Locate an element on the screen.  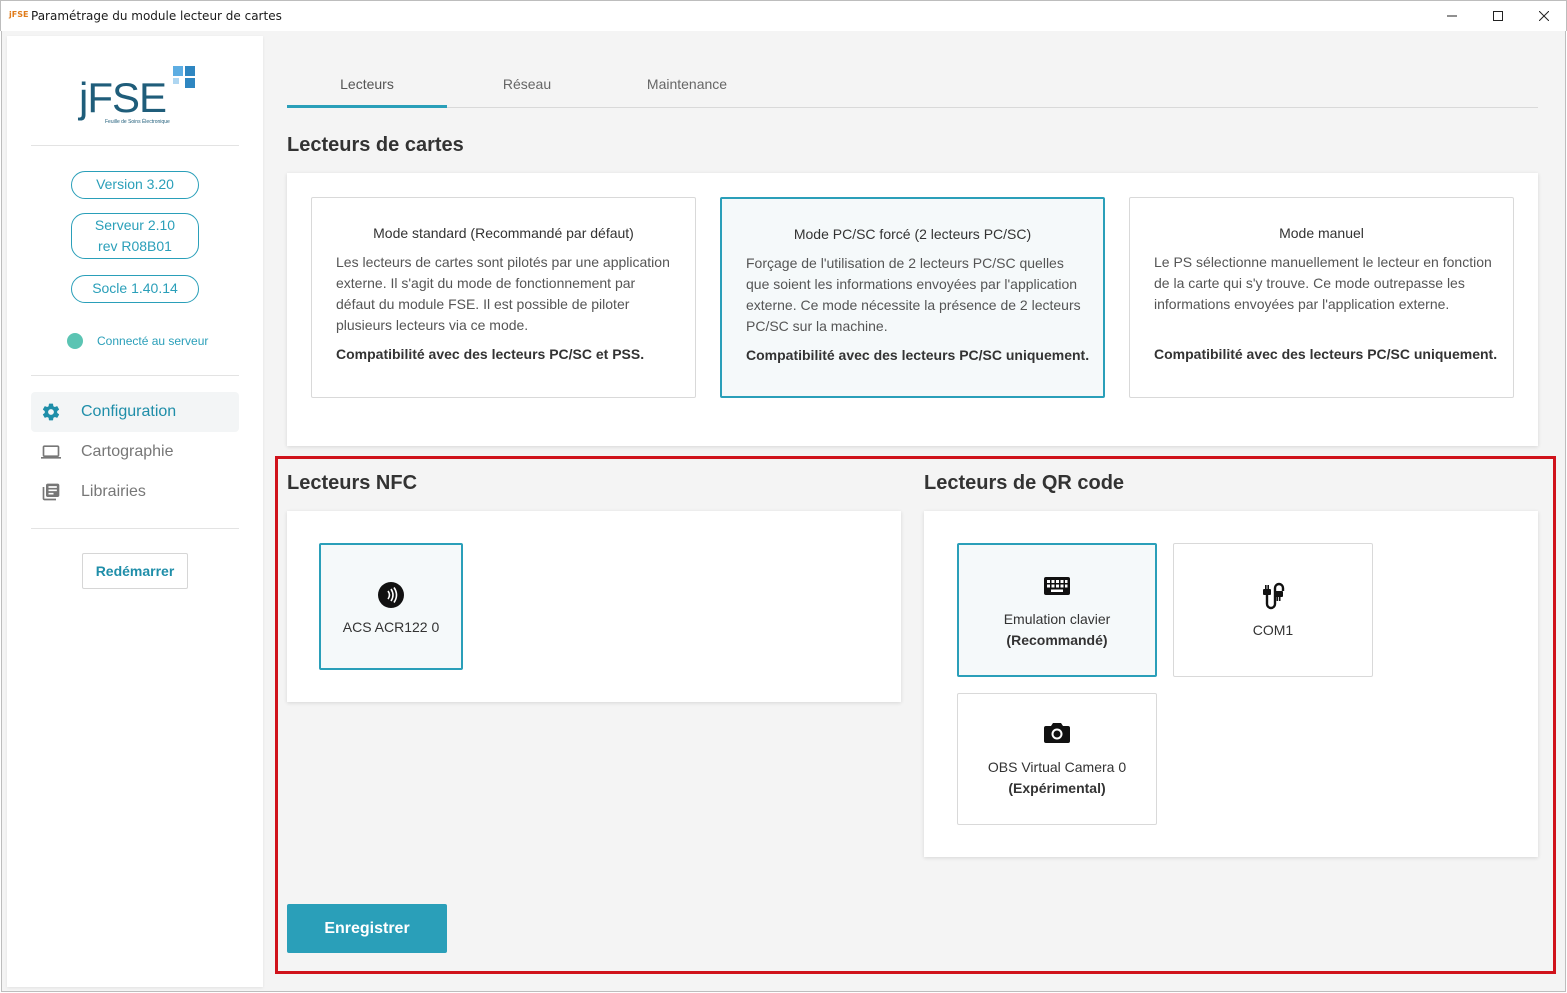
jfse-logo: jFSE Feuille de Soins Électronique is located at coordinates (144, 96).